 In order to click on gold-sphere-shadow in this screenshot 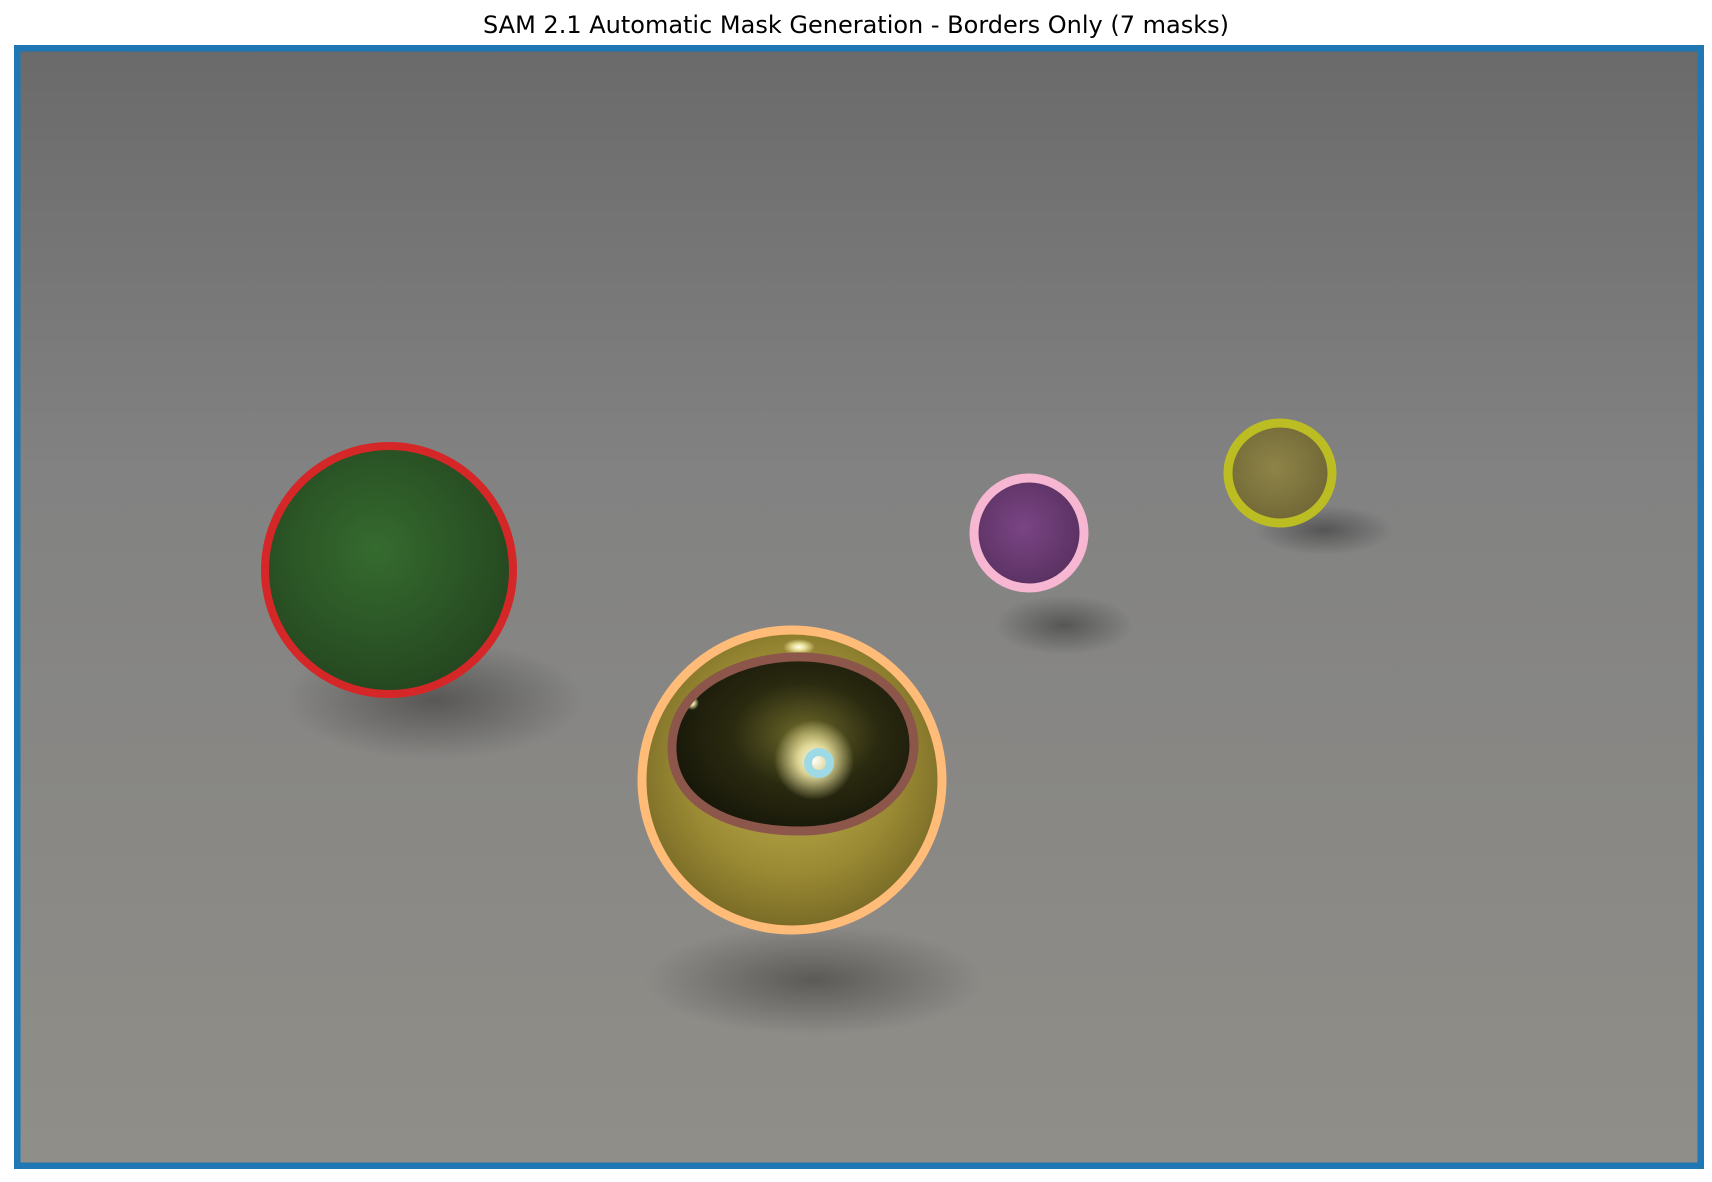, I will do `click(814, 980)`.